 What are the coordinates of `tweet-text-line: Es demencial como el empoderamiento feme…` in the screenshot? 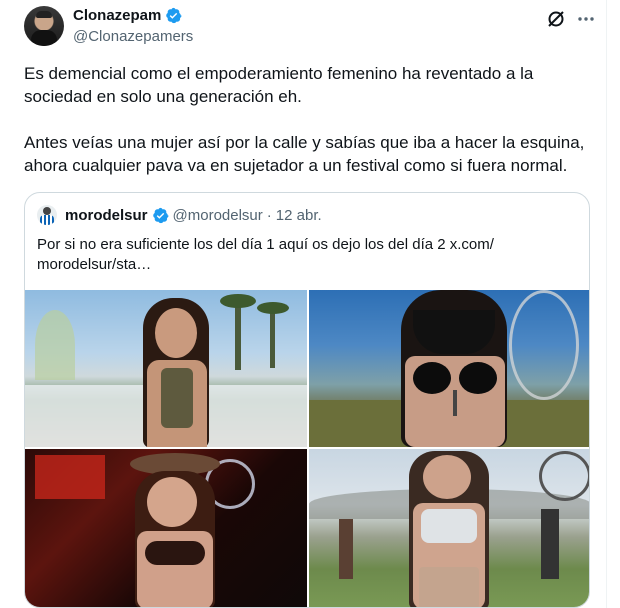 It's located at (279, 73).